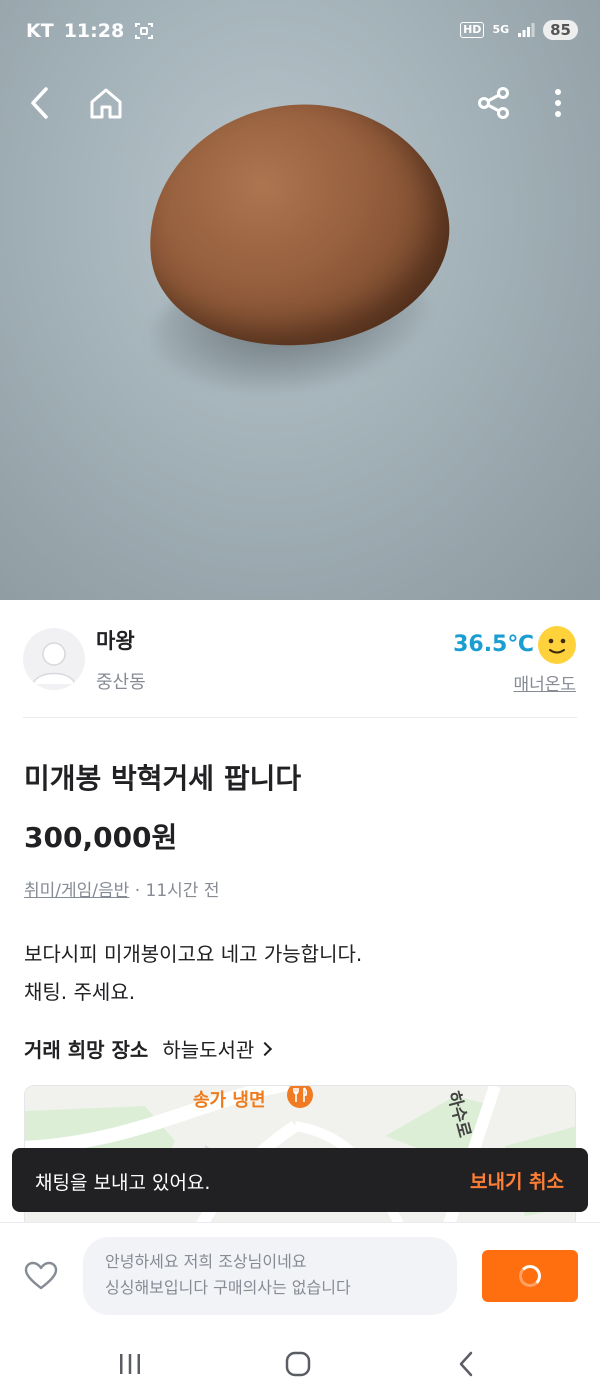  I want to click on share-icon, so click(493, 103).